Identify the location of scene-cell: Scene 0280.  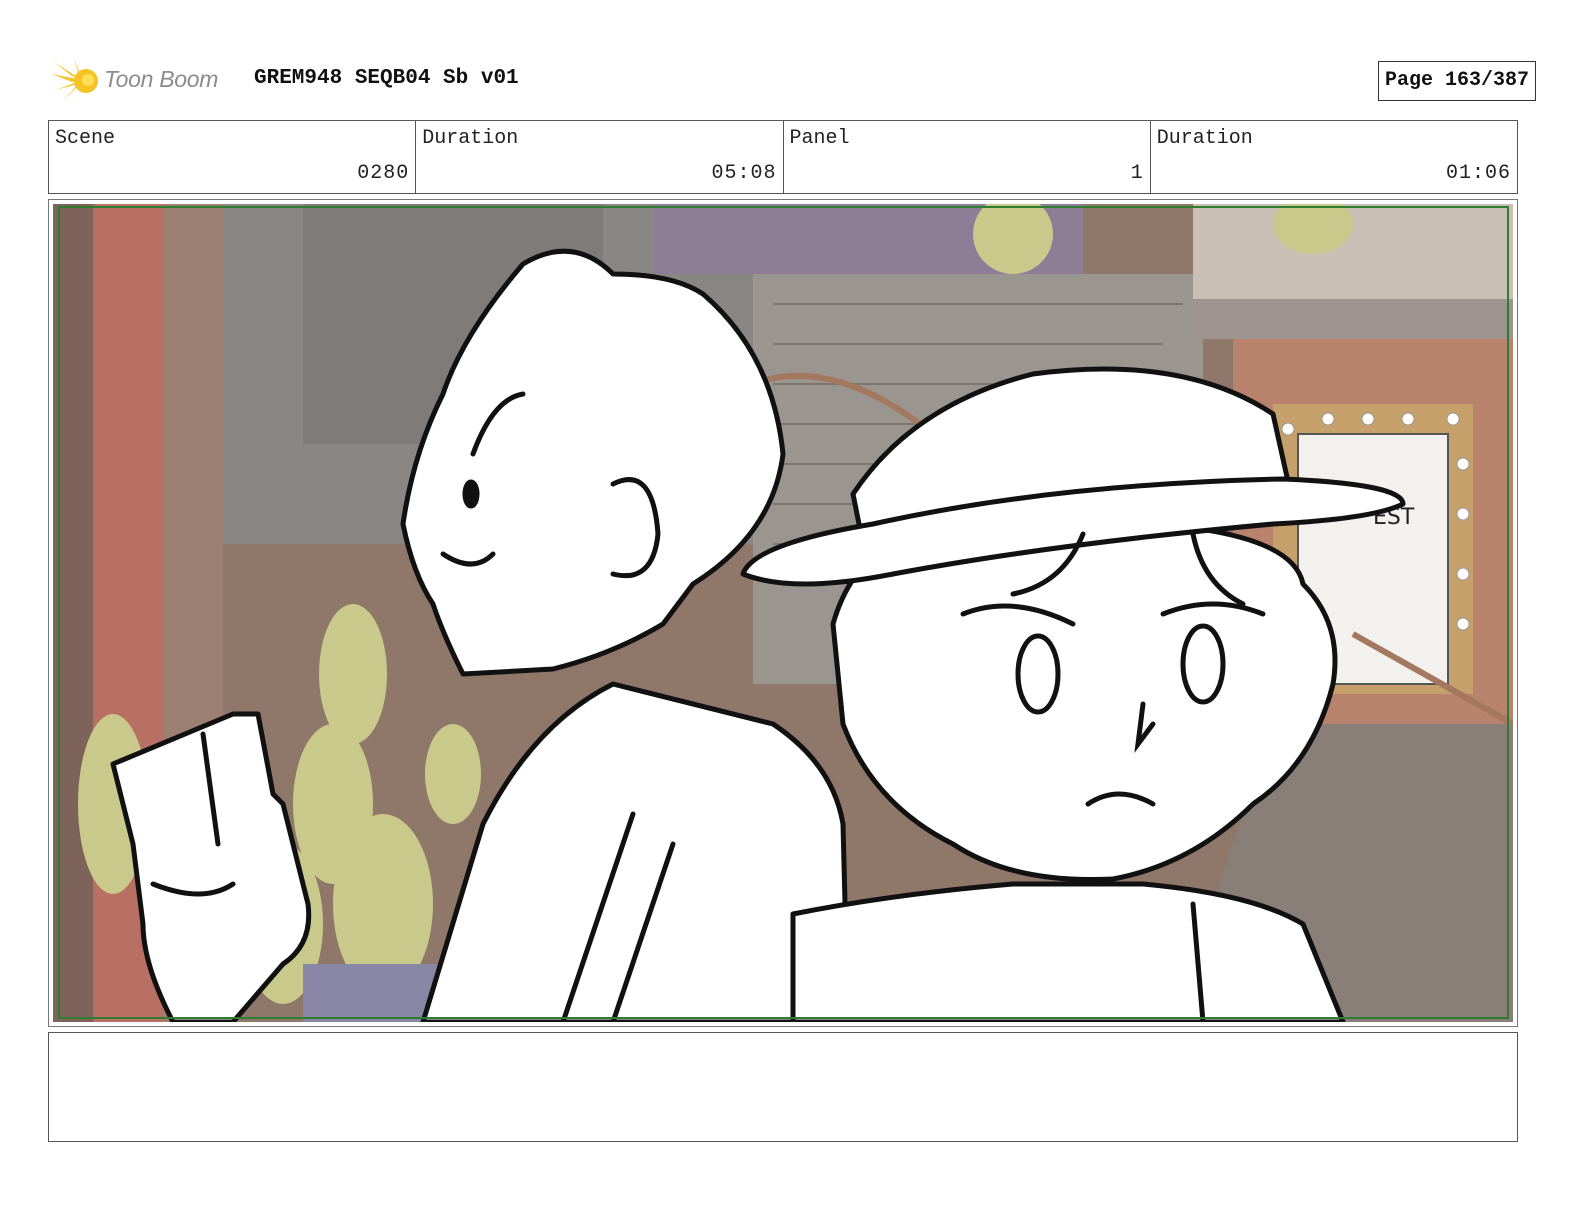
(233, 157).